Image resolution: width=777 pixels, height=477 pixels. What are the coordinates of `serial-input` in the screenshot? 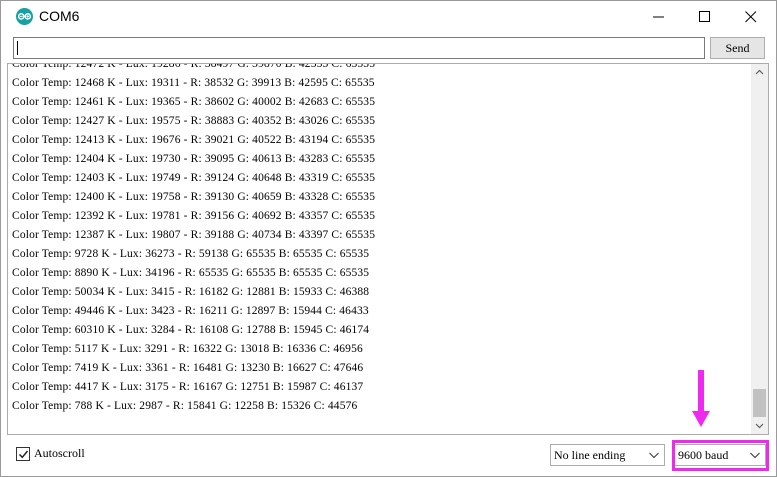 It's located at (359, 48).